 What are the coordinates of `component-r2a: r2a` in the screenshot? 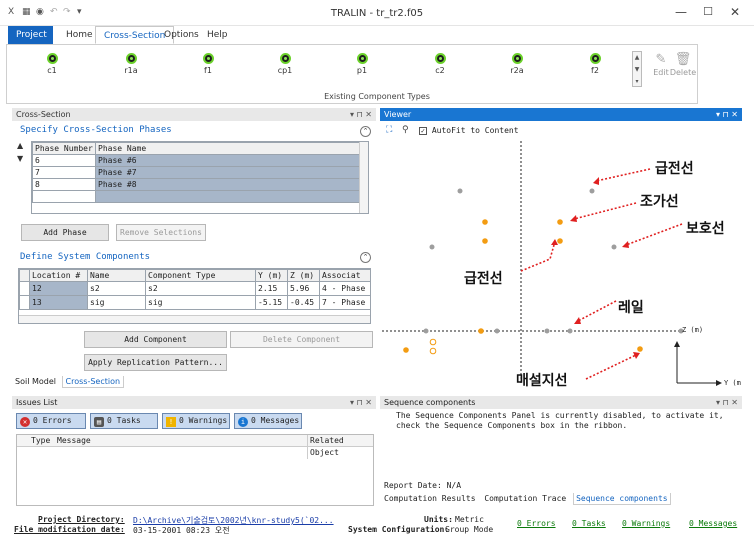 It's located at (517, 64).